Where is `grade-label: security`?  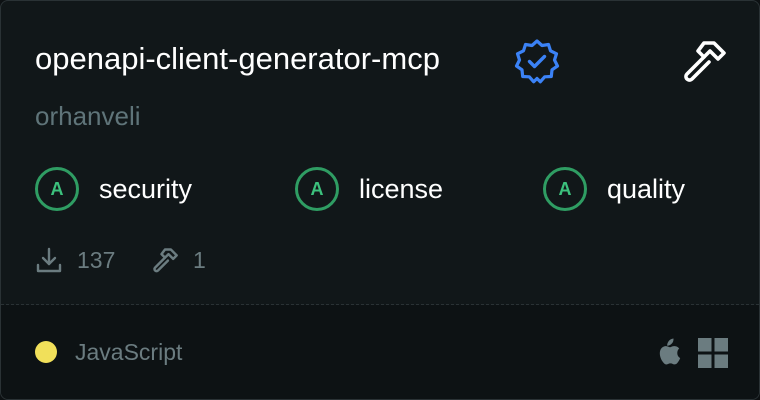
grade-label: security is located at coordinates (146, 189).